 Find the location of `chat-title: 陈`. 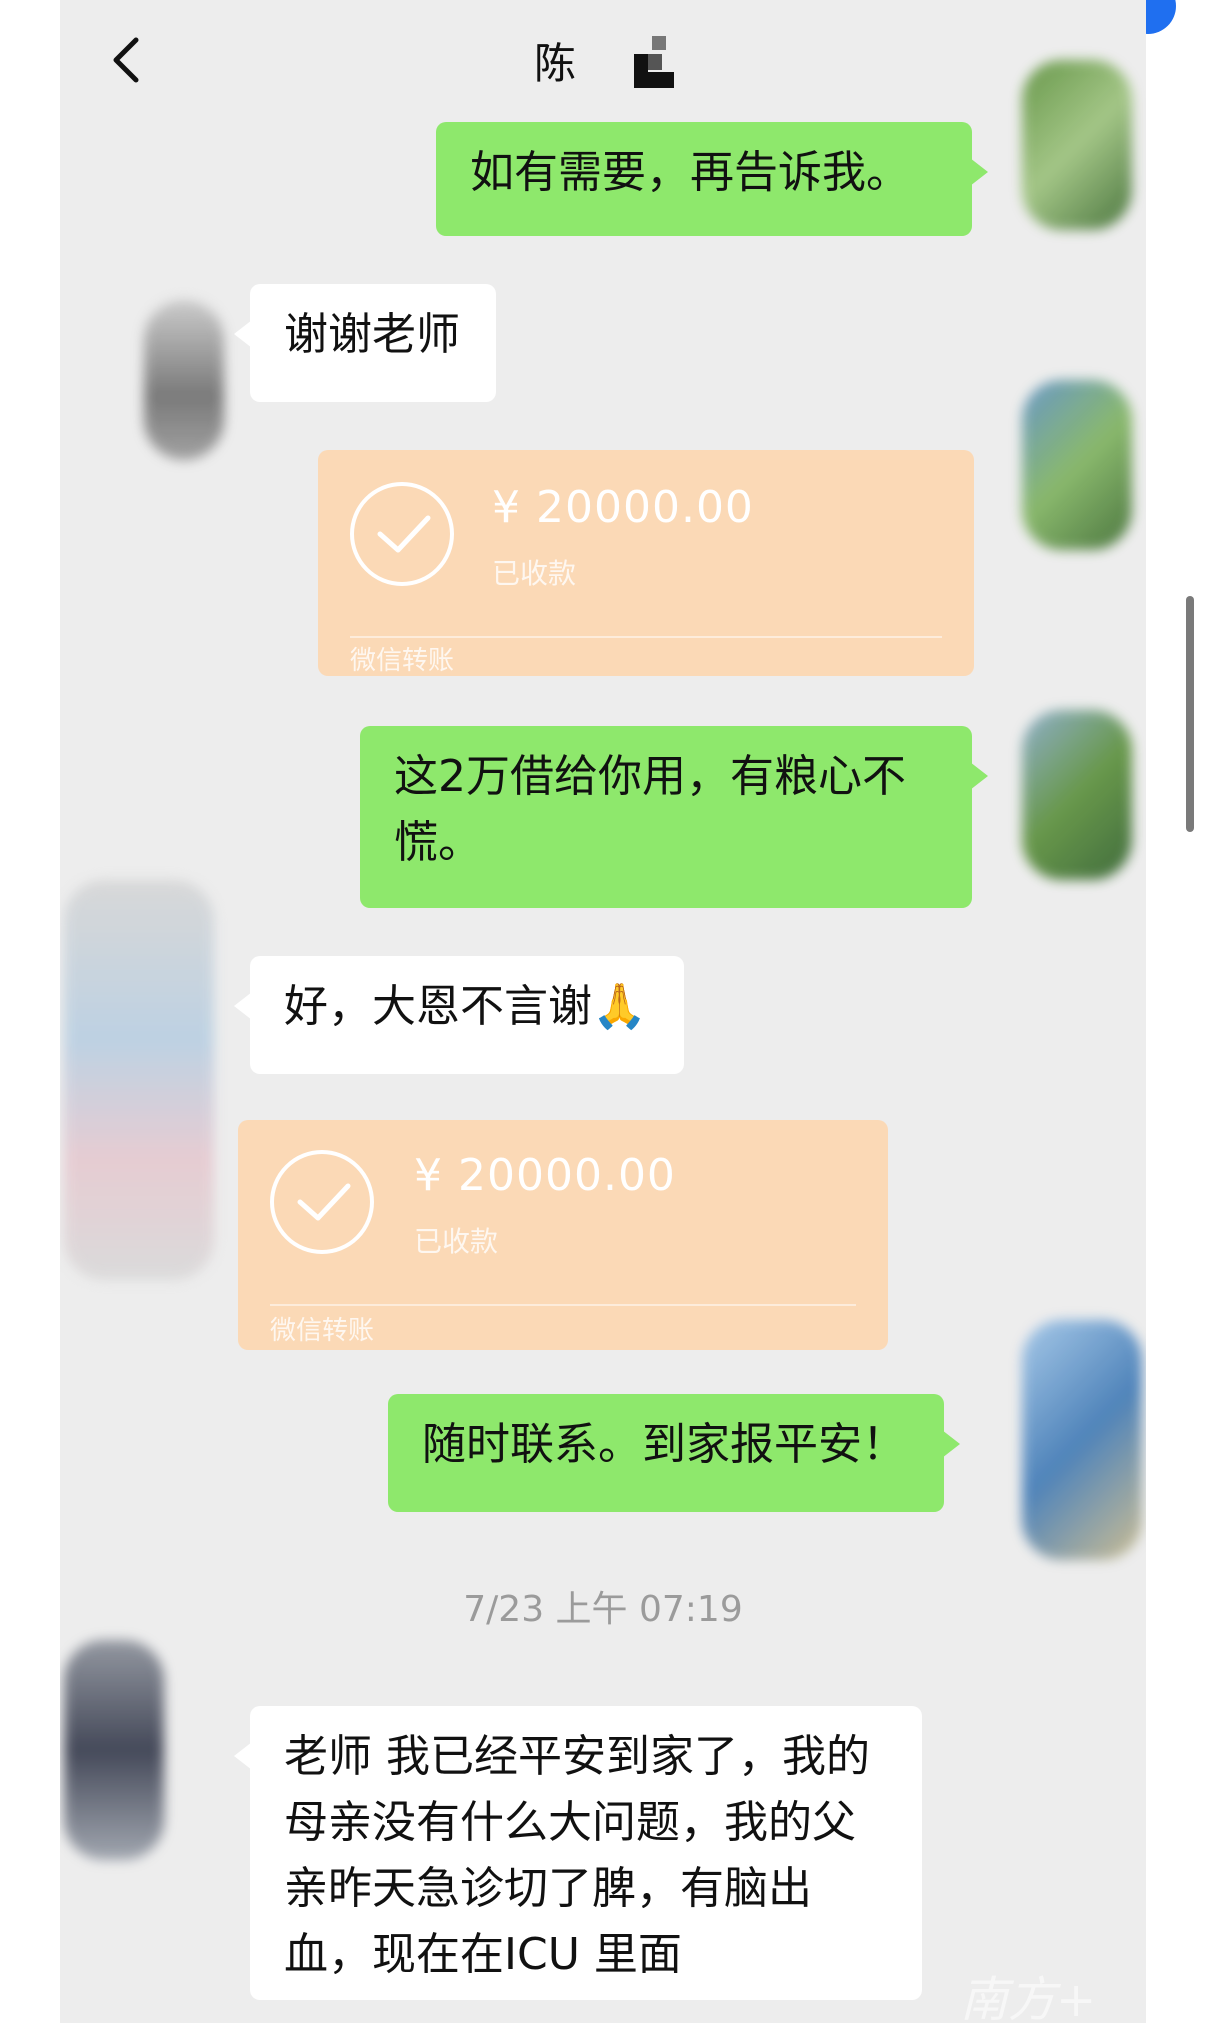

chat-title: 陈 is located at coordinates (555, 63).